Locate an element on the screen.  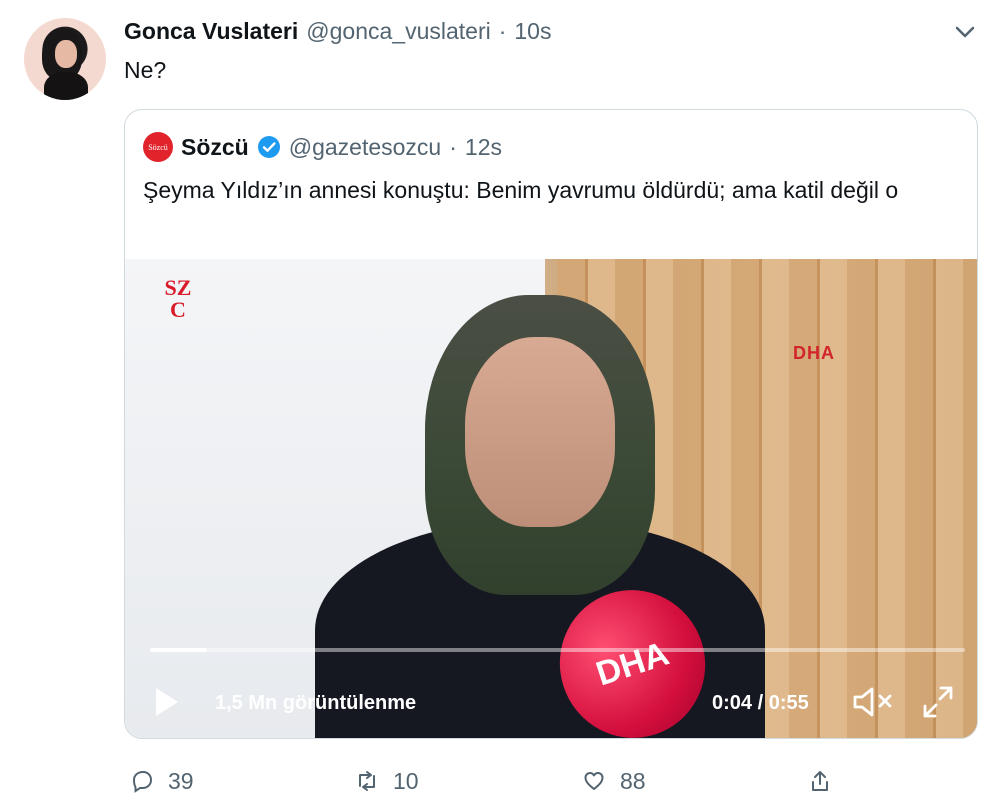
view-count: 1,5 Mn görüntülenme is located at coordinates (316, 703).